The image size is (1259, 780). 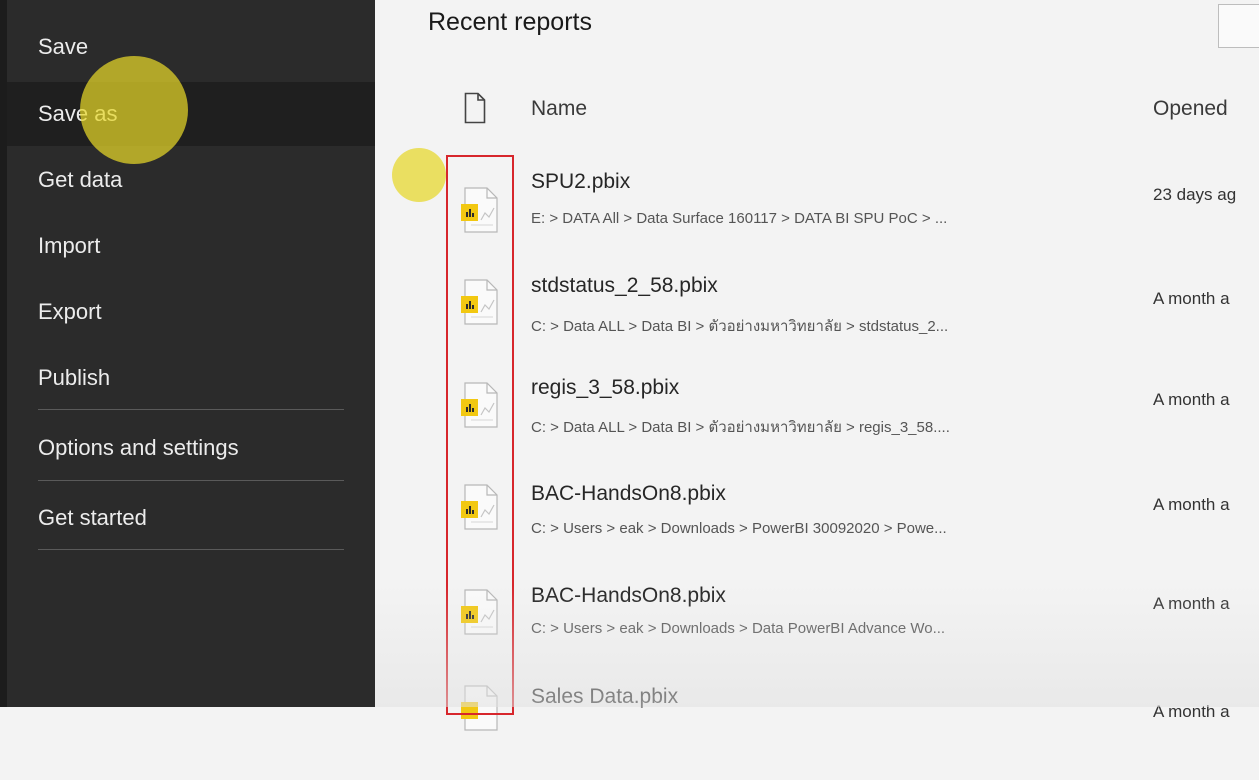 What do you see at coordinates (191, 246) in the screenshot?
I see `menu-item-import: Import` at bounding box center [191, 246].